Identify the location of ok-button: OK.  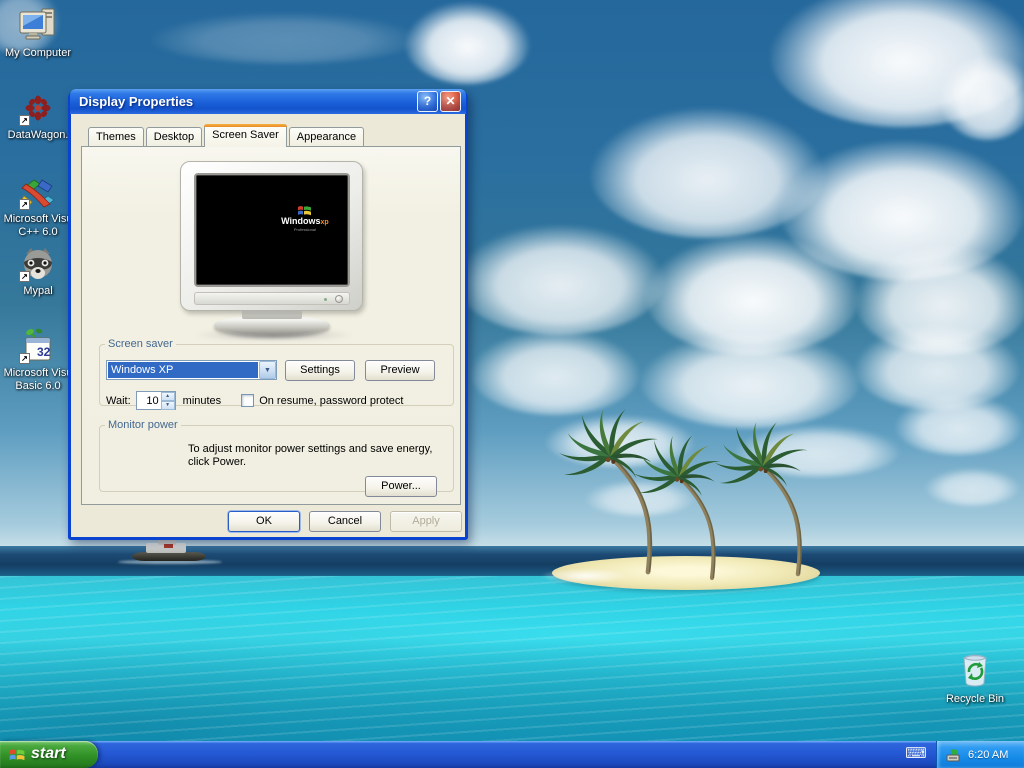
(264, 521).